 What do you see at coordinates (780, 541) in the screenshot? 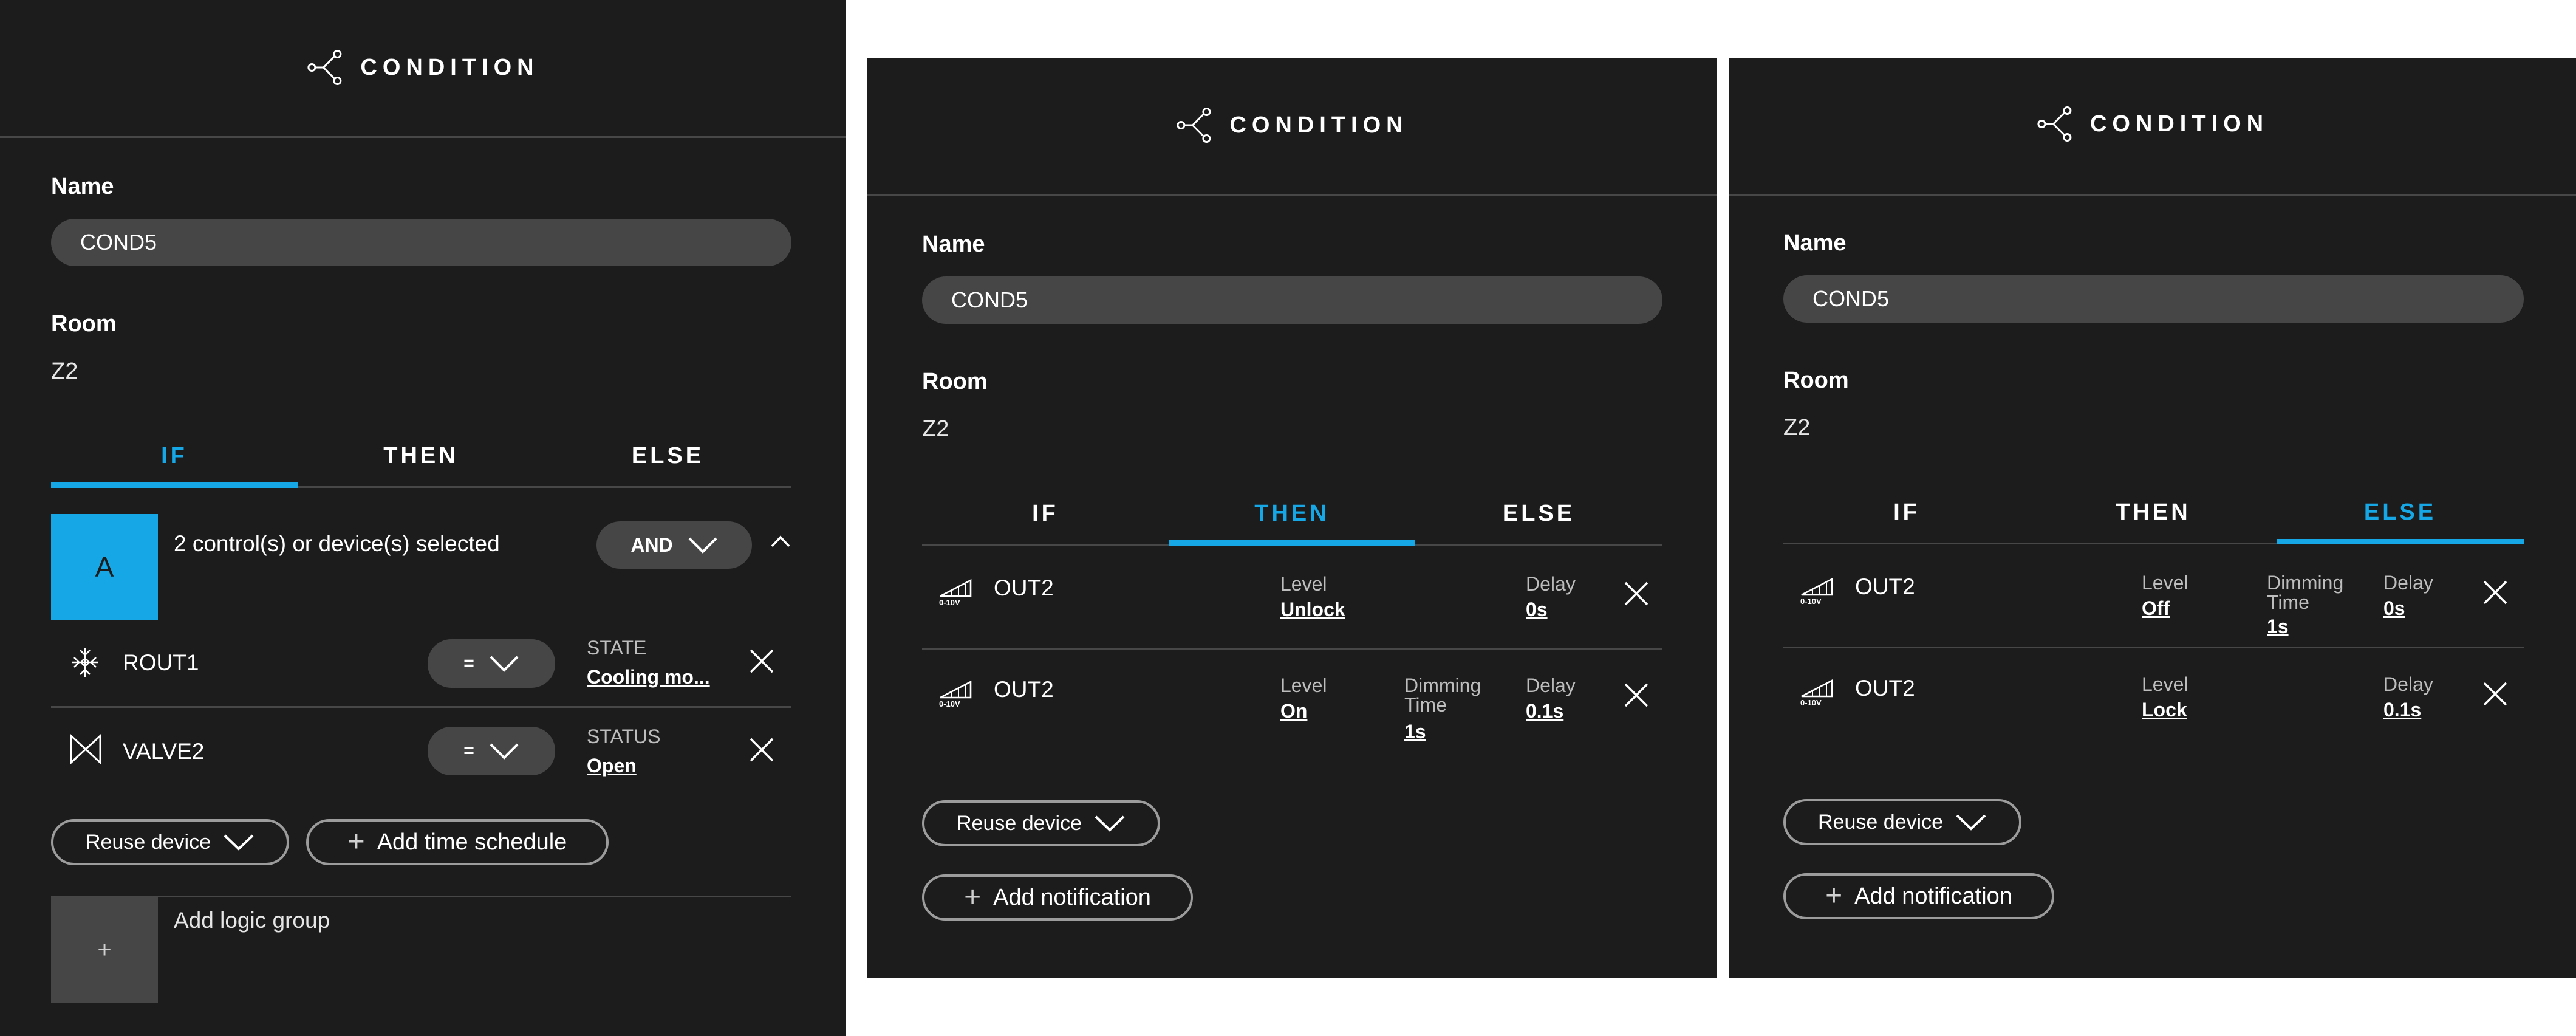
I see `chevron-up-icon` at bounding box center [780, 541].